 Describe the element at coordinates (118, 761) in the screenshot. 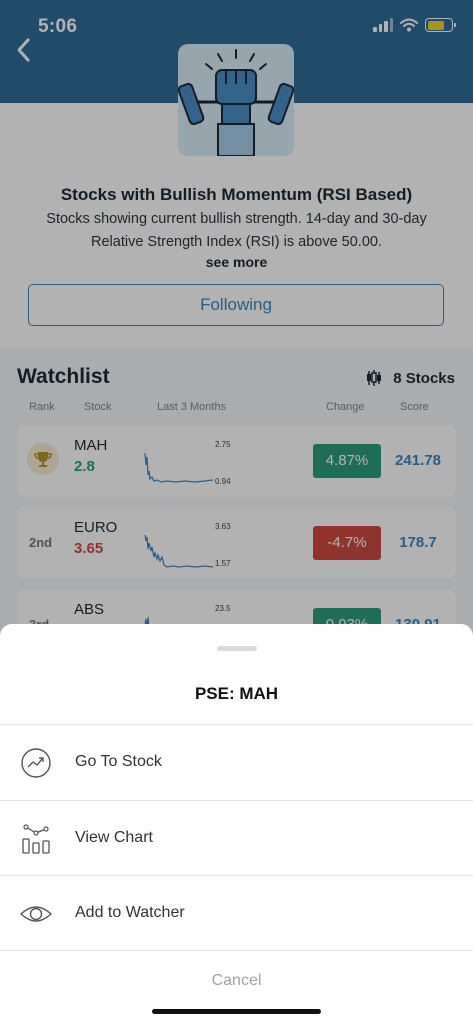

I see `action-label: Go To Stock` at that location.